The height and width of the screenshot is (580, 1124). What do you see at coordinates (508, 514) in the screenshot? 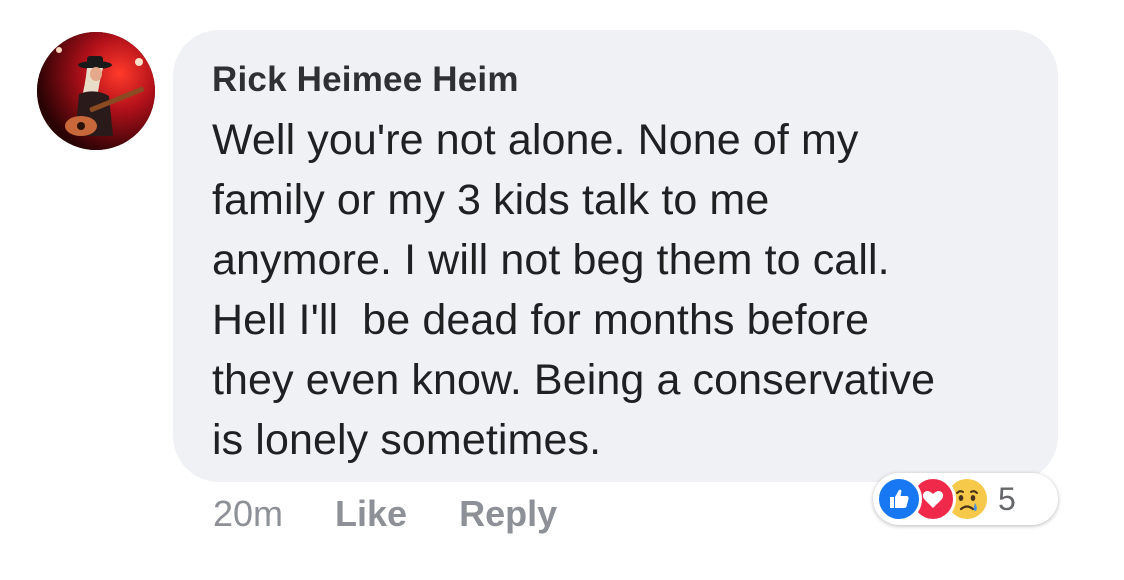
I see `reply-button: Reply` at bounding box center [508, 514].